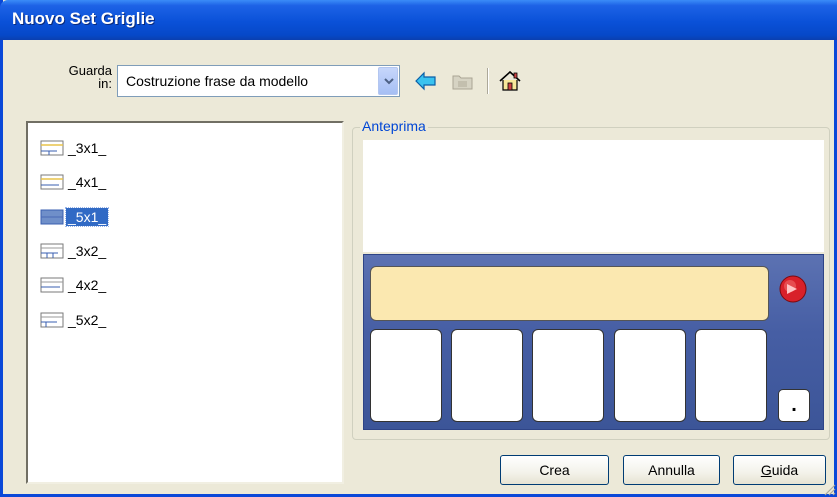 This screenshot has width=837, height=497. Describe the element at coordinates (793, 289) in the screenshot. I see `speak-red-icon` at that location.